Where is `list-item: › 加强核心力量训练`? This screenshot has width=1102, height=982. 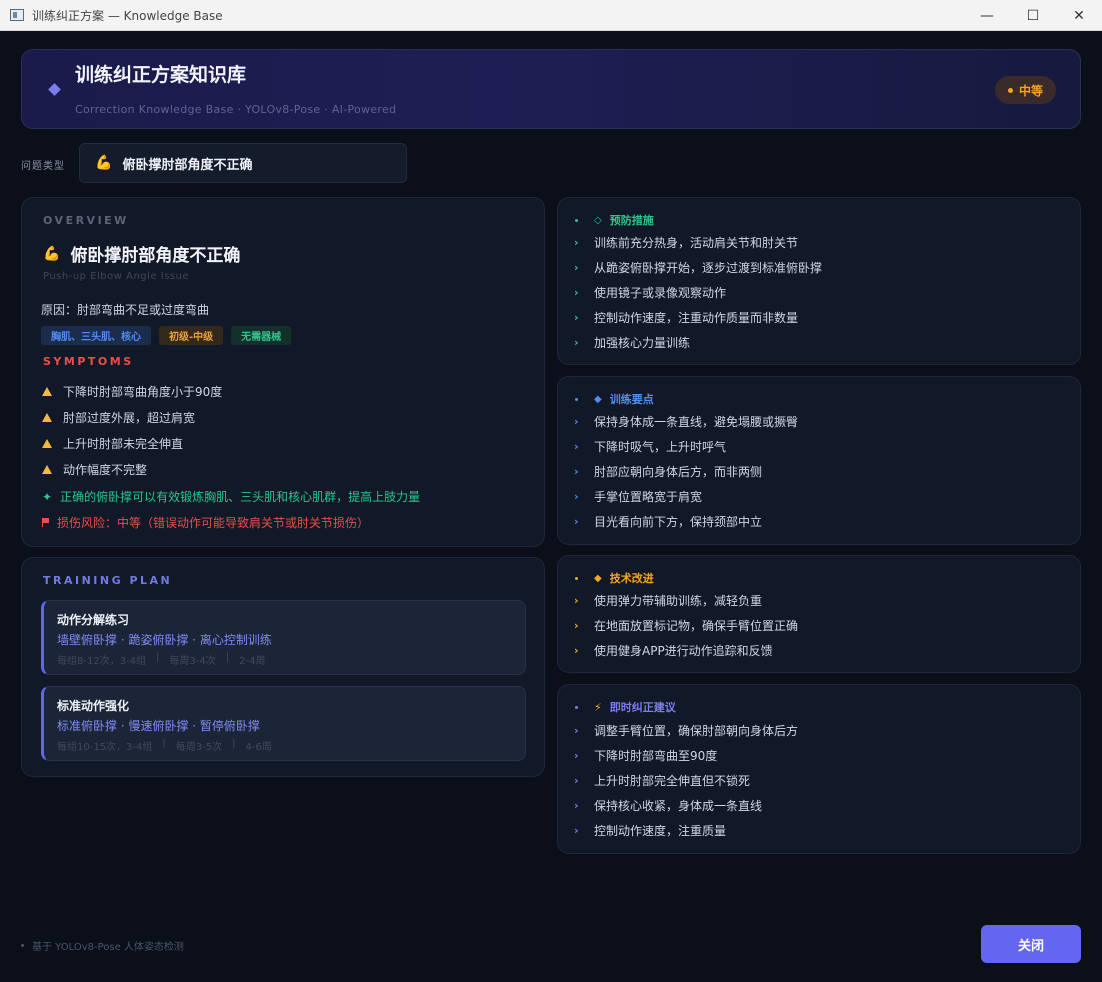
list-item: › 加强核心力量训练 is located at coordinates (698, 342).